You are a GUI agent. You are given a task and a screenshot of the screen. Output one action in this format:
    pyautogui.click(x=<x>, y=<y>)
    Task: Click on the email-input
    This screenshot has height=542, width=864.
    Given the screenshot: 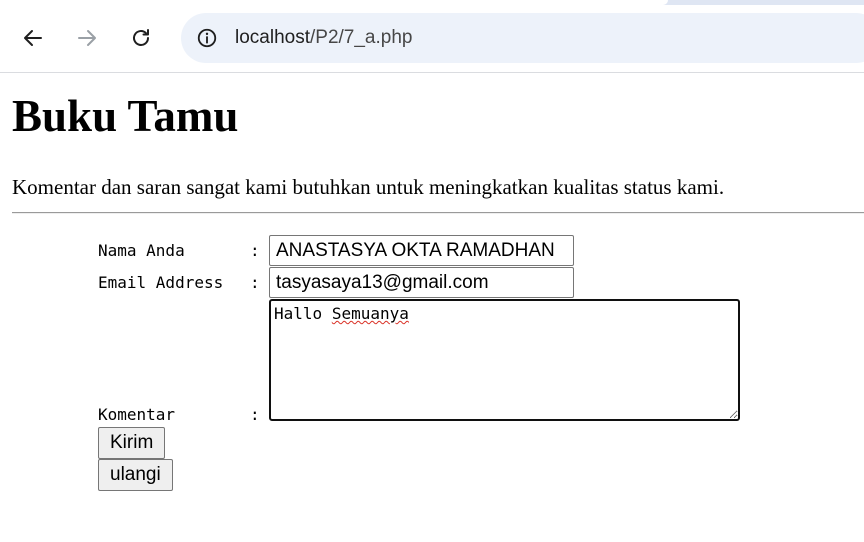 What is the action you would take?
    pyautogui.click(x=421, y=282)
    